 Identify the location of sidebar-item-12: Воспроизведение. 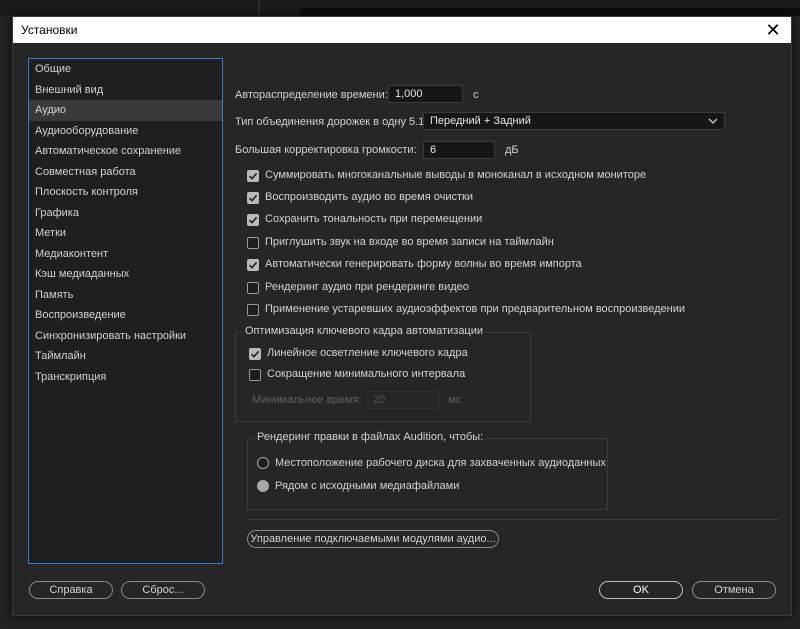
(125, 315).